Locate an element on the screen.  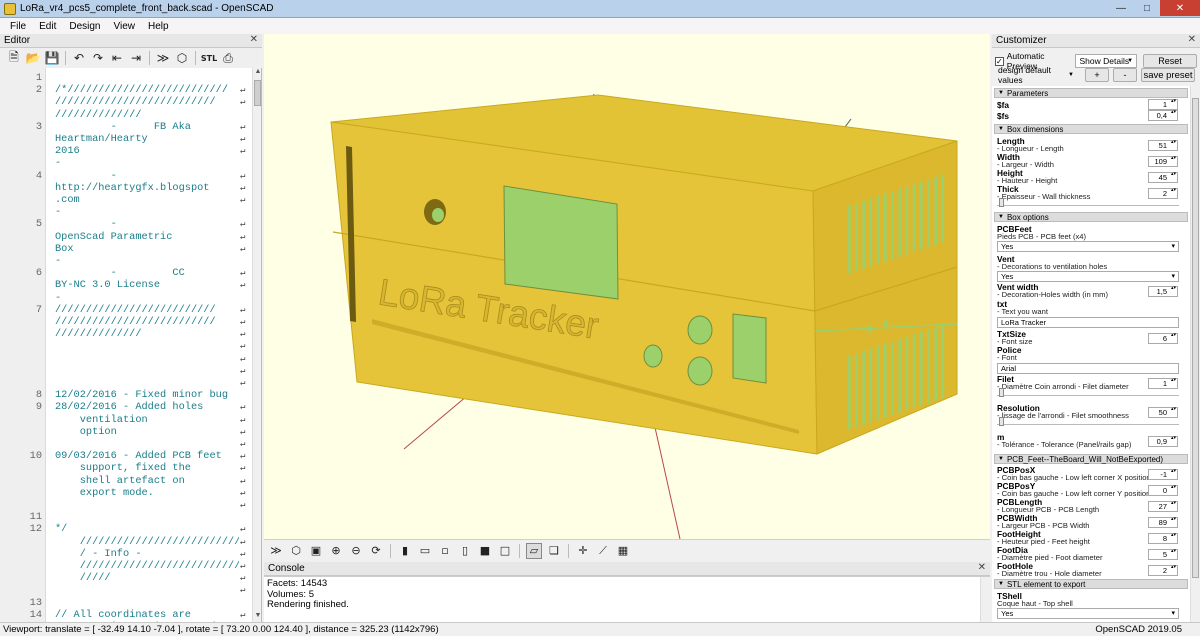
view-back-icon: □ is located at coordinates (505, 551).